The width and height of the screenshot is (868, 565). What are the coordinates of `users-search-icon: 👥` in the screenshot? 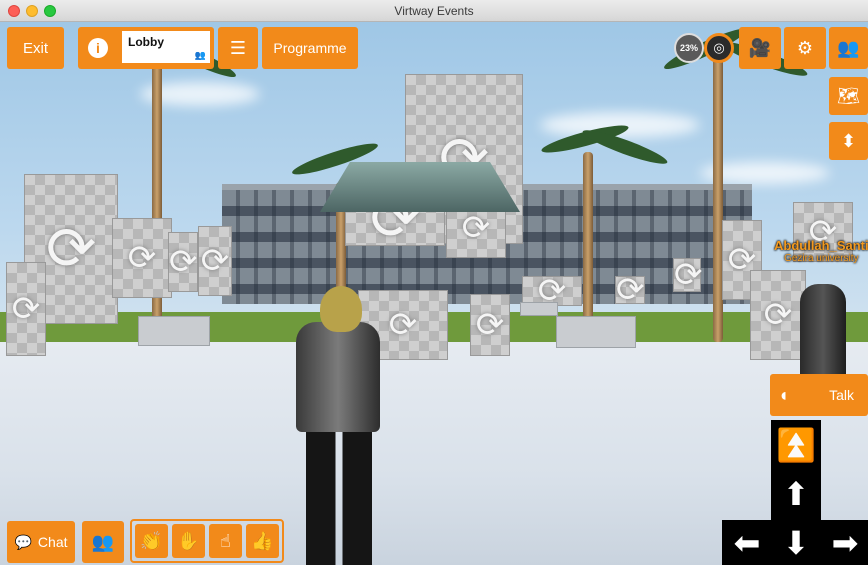 It's located at (848, 48).